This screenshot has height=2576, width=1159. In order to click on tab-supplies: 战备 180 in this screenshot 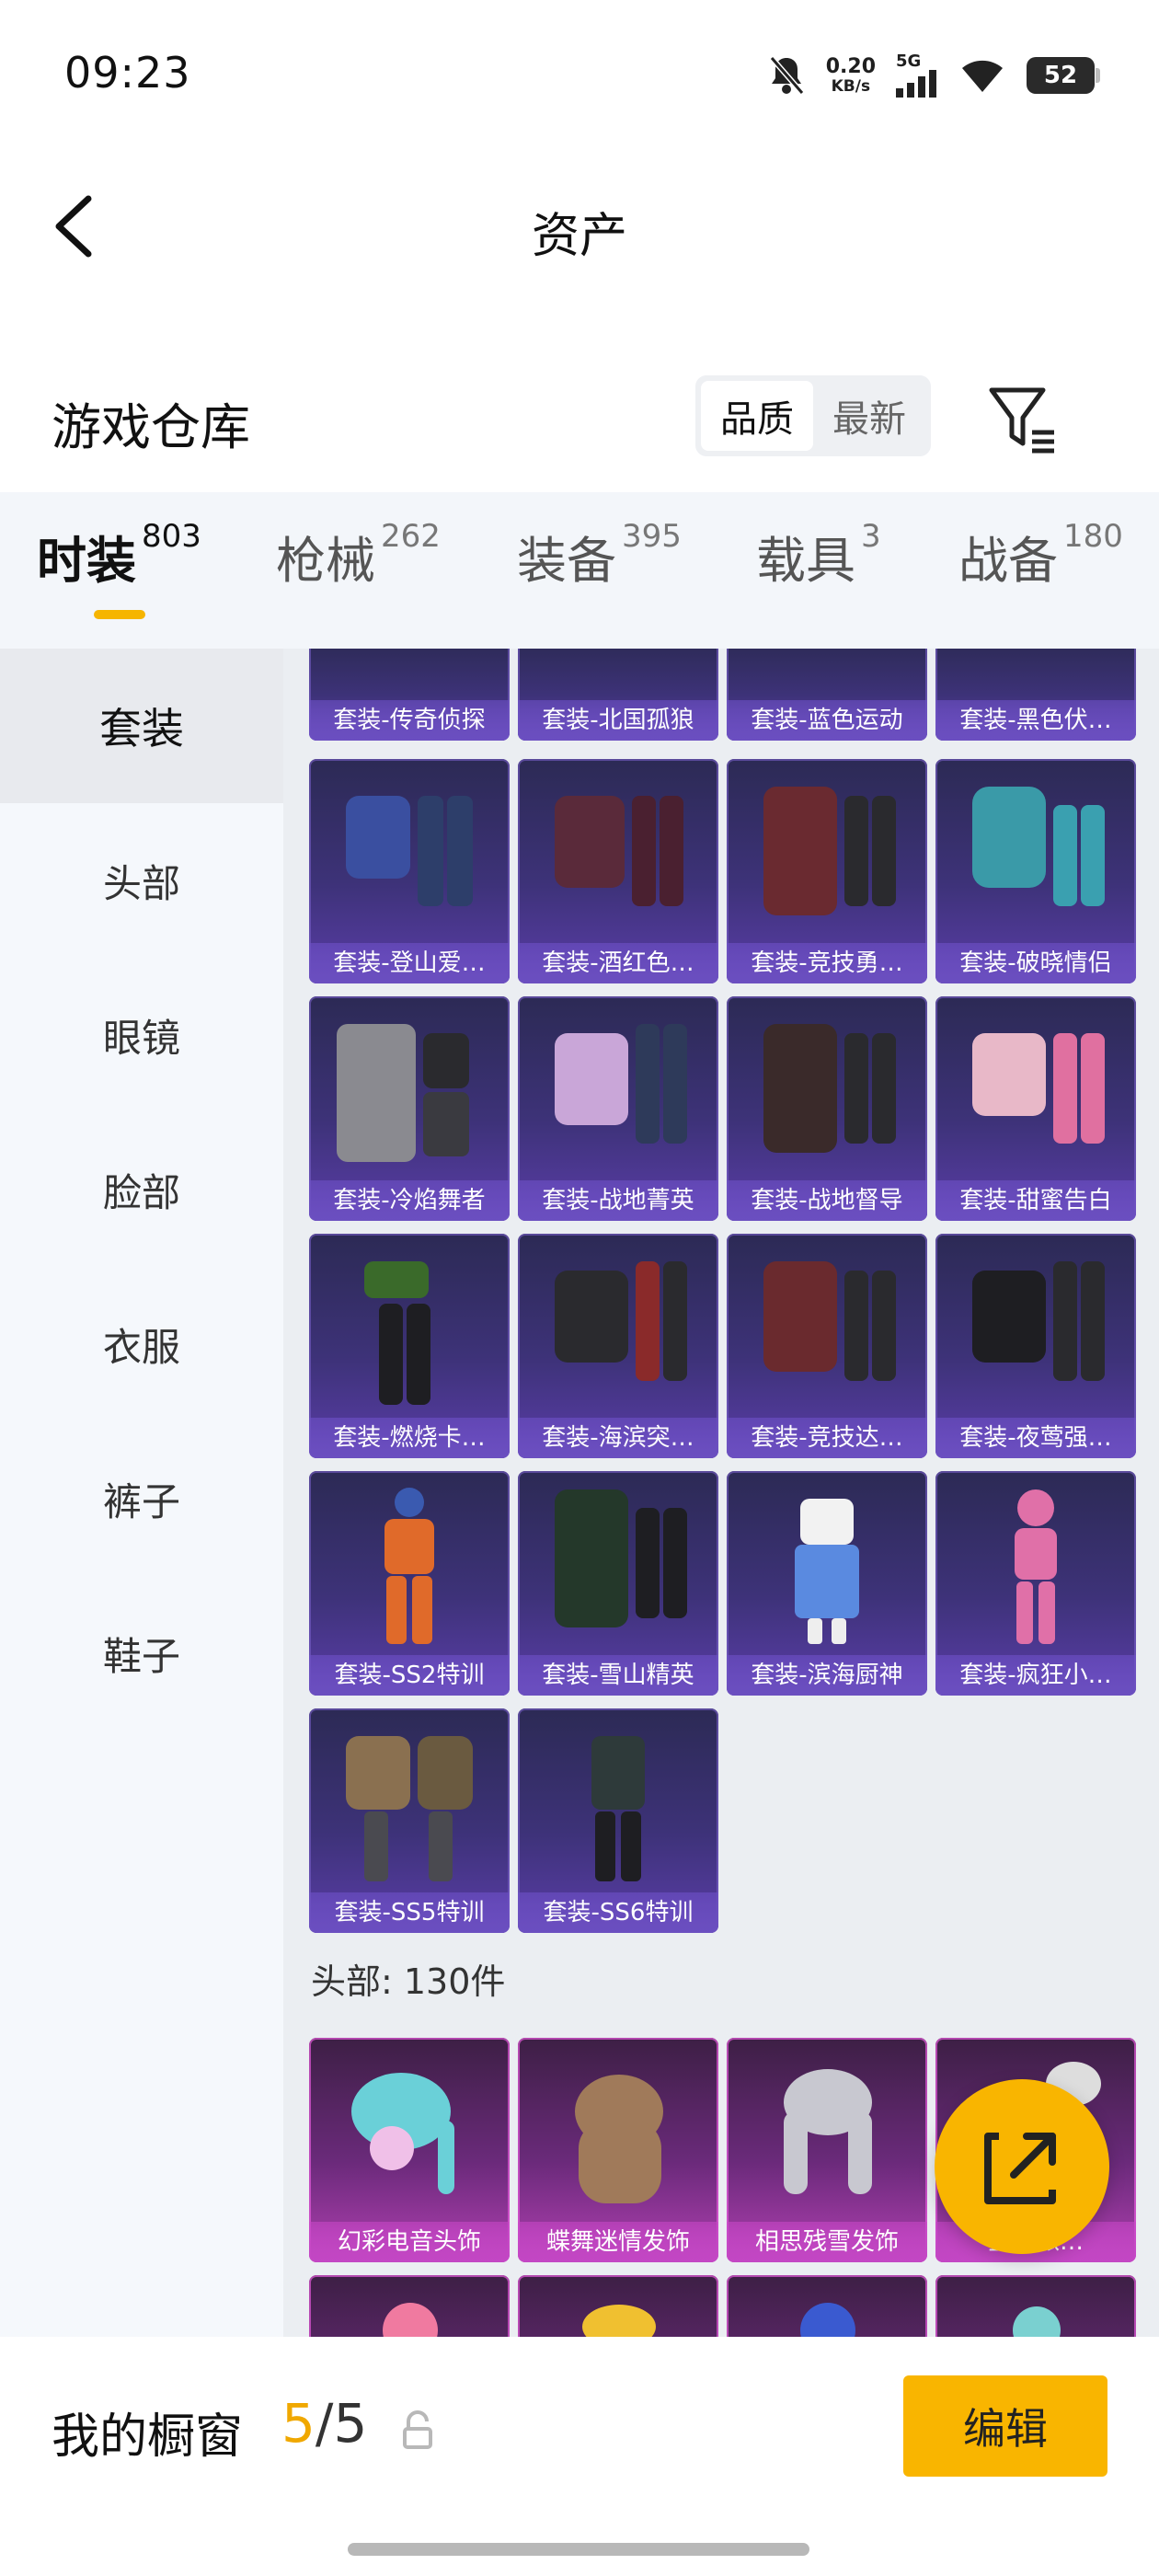, I will do `click(1040, 555)`.